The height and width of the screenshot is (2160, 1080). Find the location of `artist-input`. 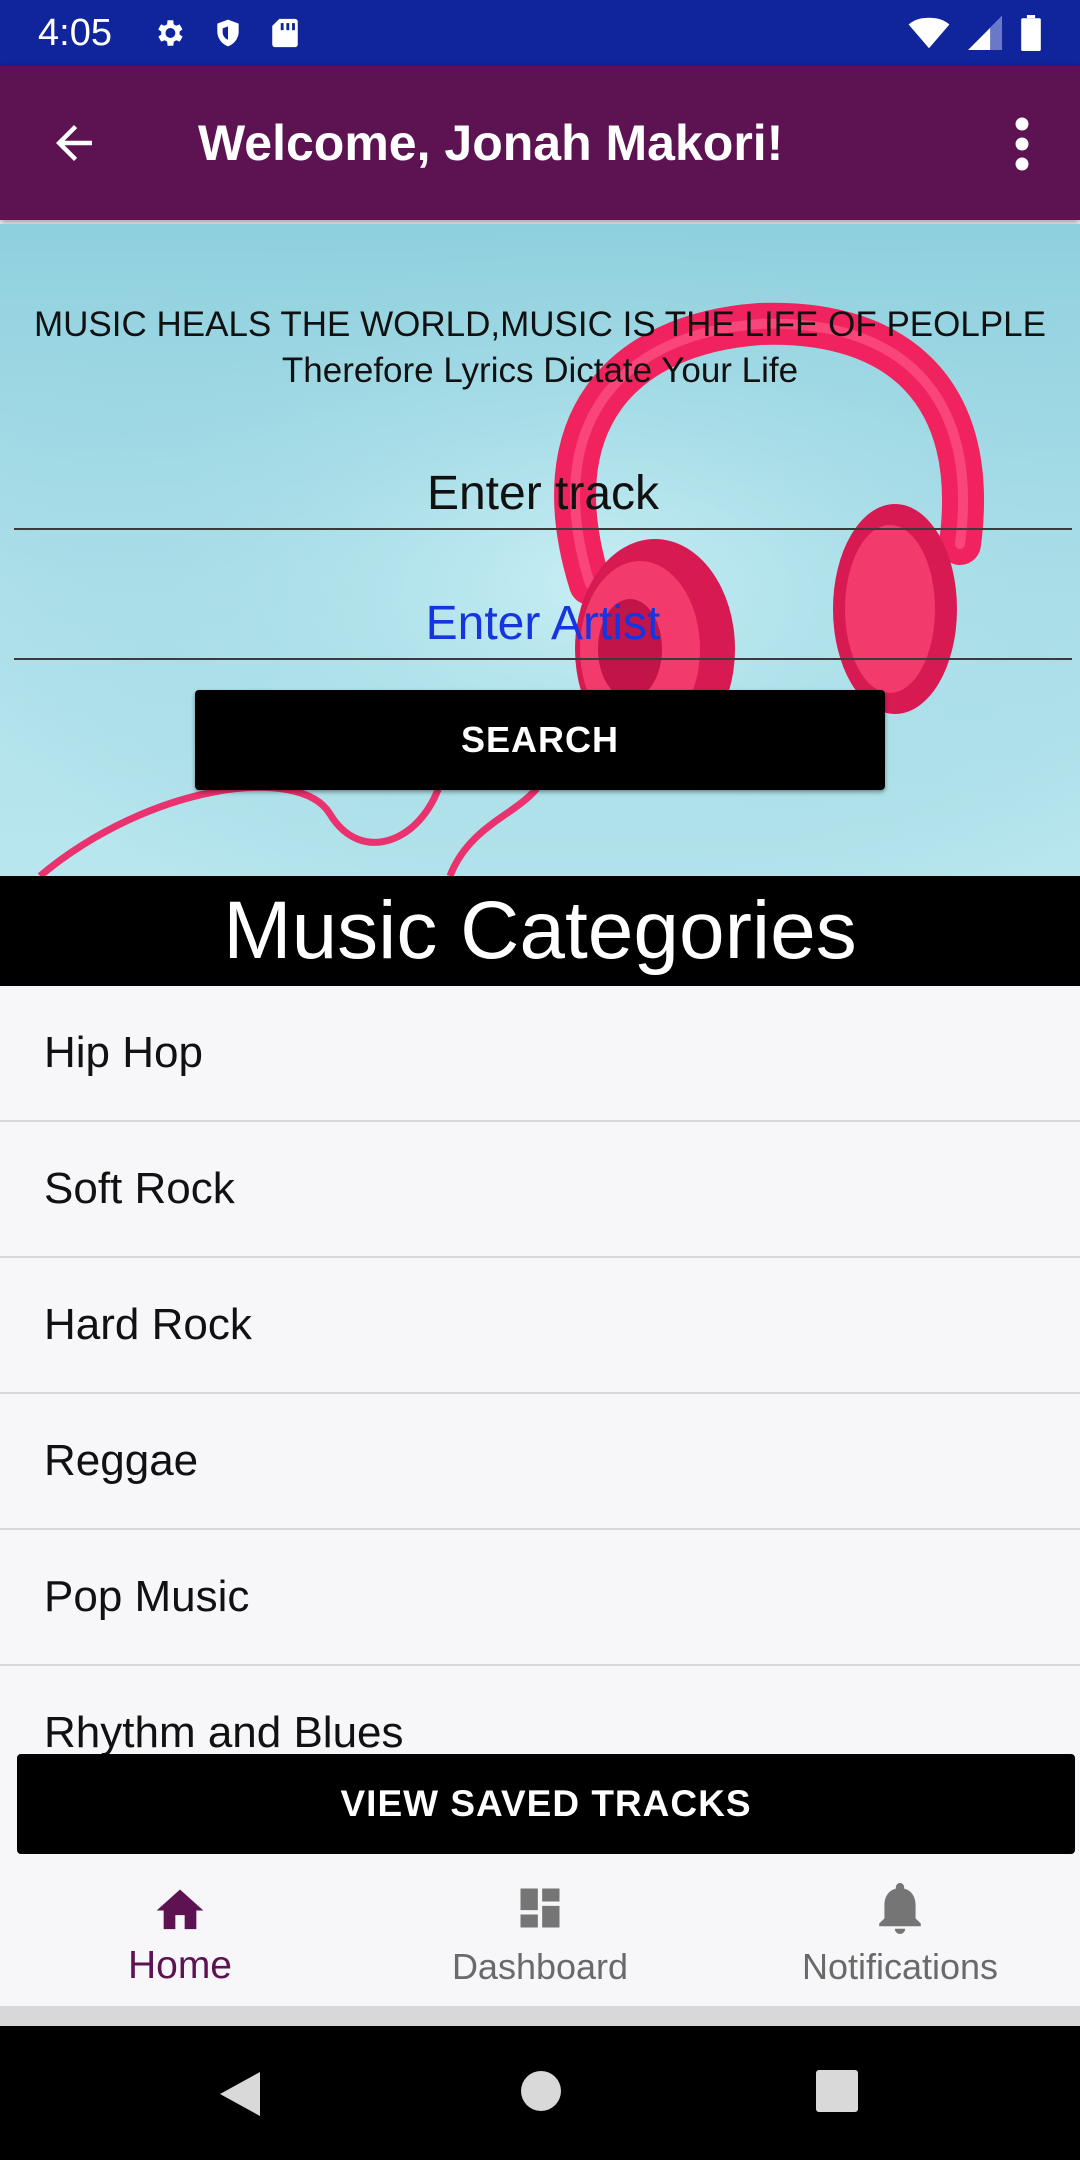

artist-input is located at coordinates (543, 624).